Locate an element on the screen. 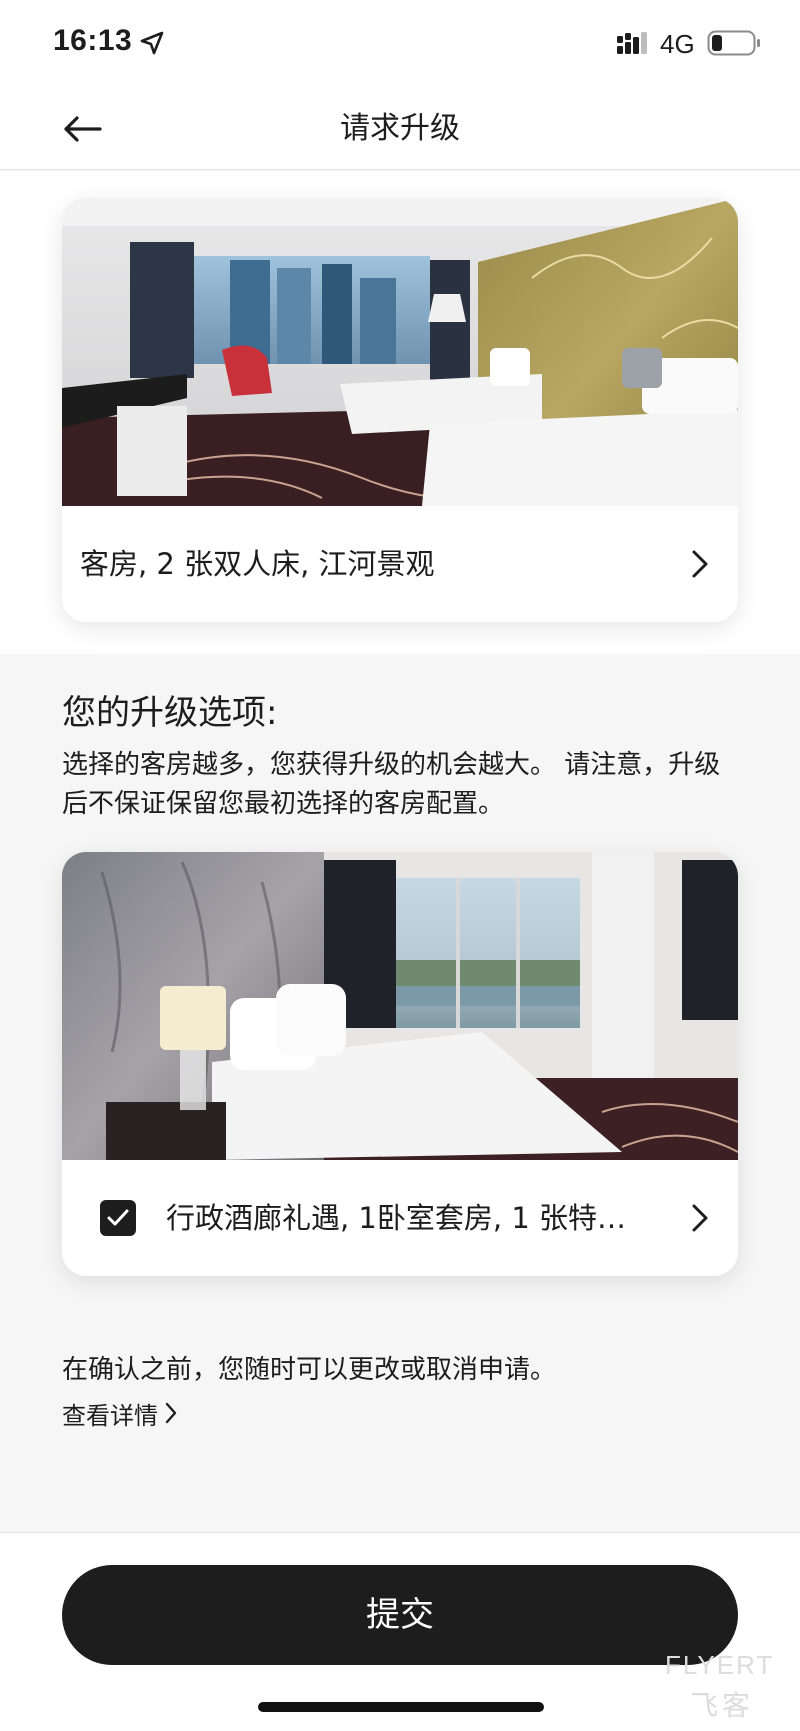  watermark: FLYERT is located at coordinates (720, 1665).